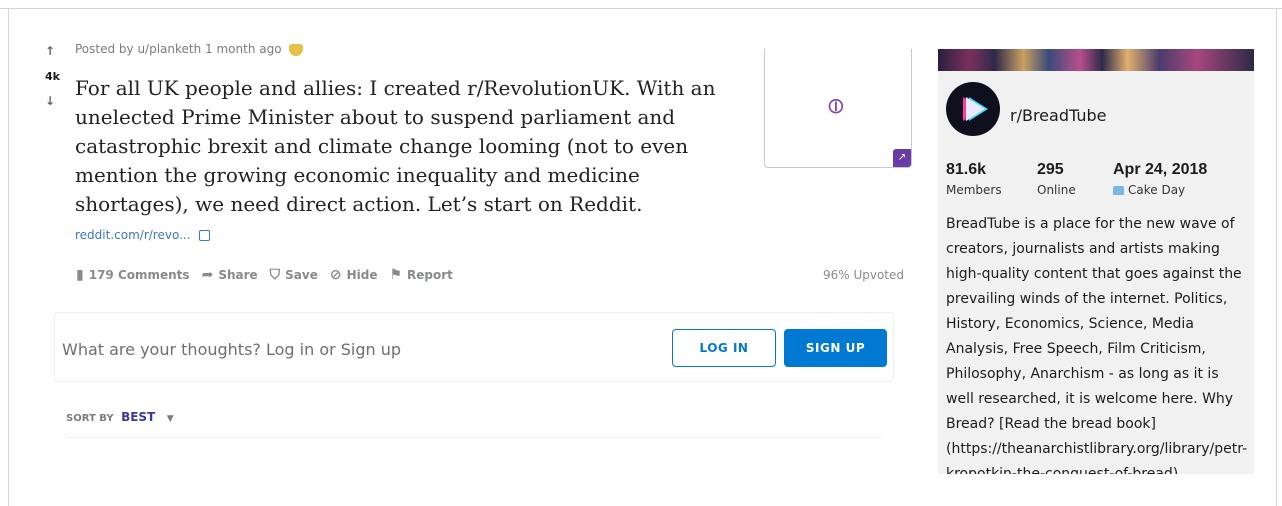  I want to click on members-stat: 81.6k Members, so click(974, 179).